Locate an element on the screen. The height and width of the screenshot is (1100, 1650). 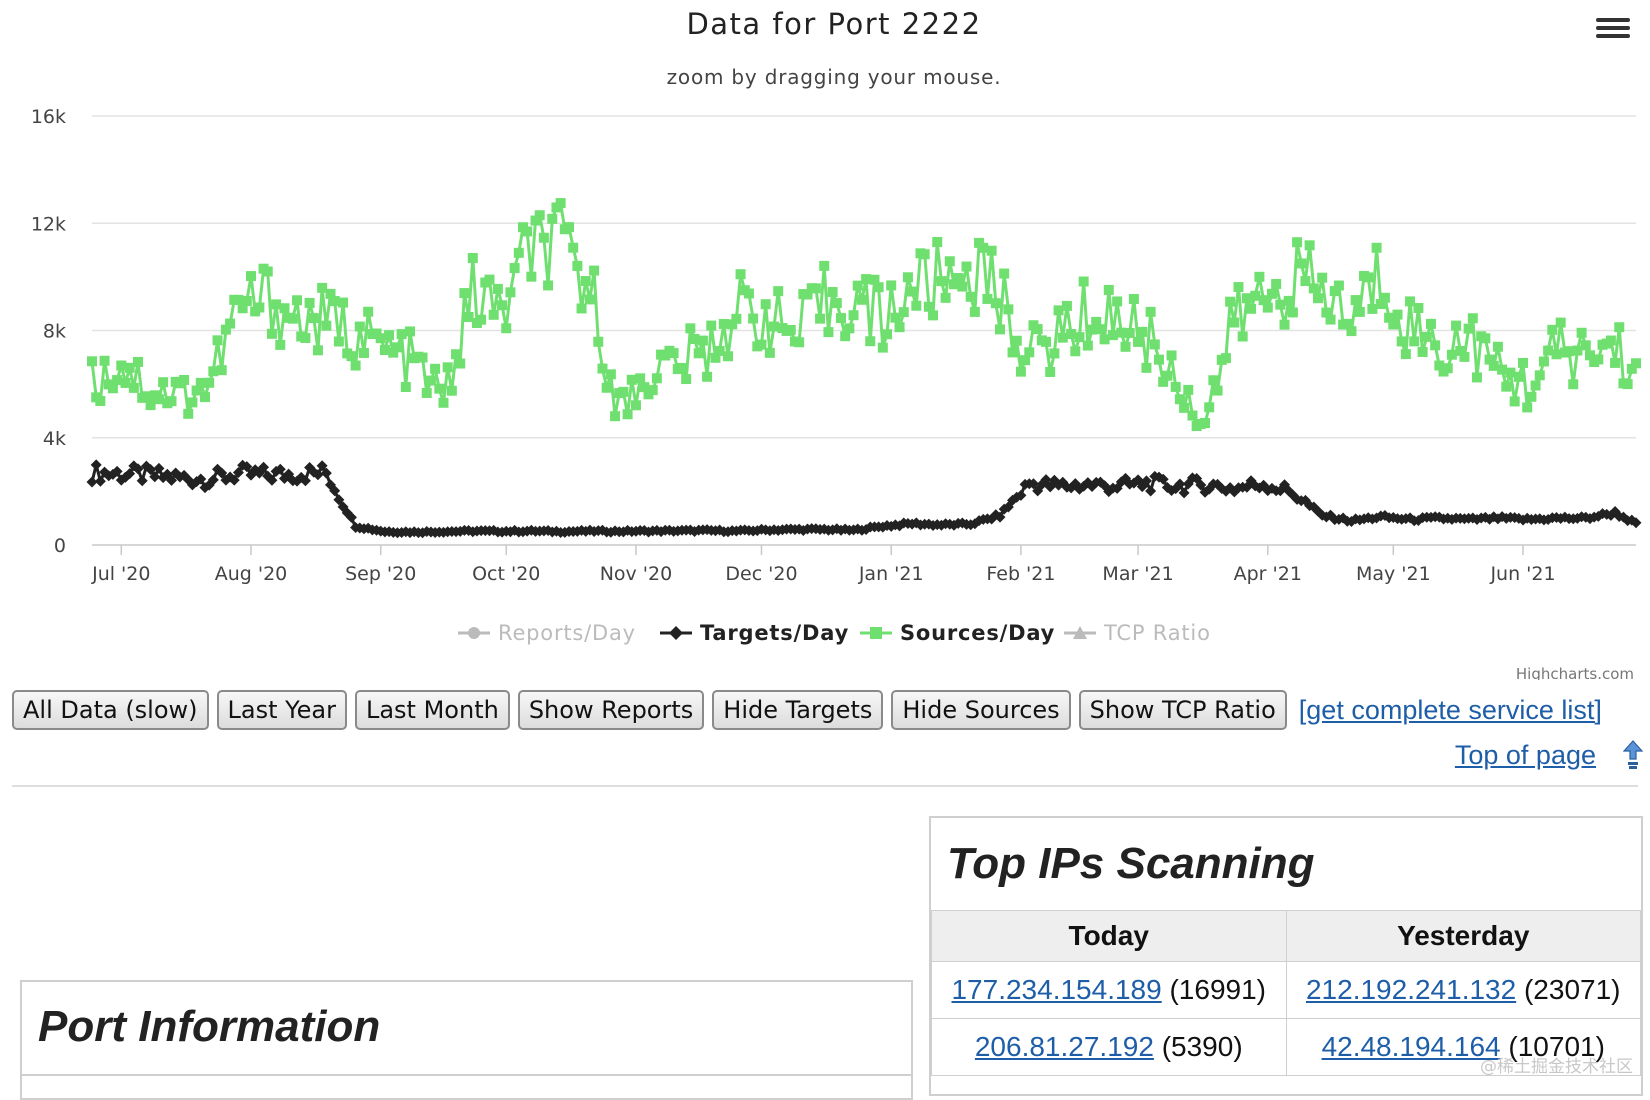
service-list-link: [get complete service list] is located at coordinates (1450, 710).